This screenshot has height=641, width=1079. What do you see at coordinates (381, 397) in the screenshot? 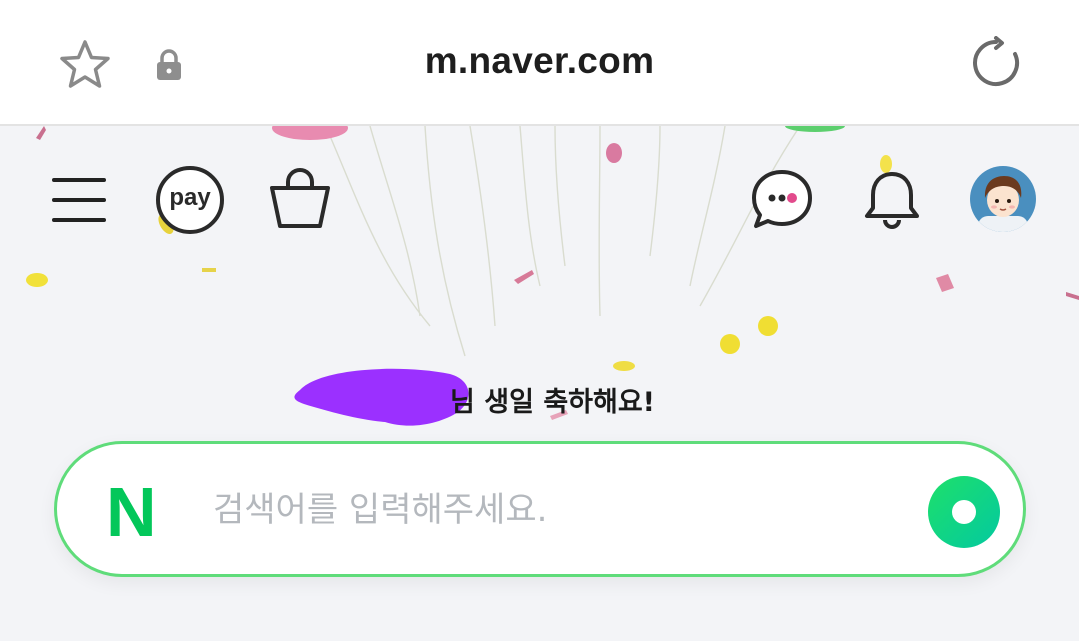
I see `redaction-mark` at bounding box center [381, 397].